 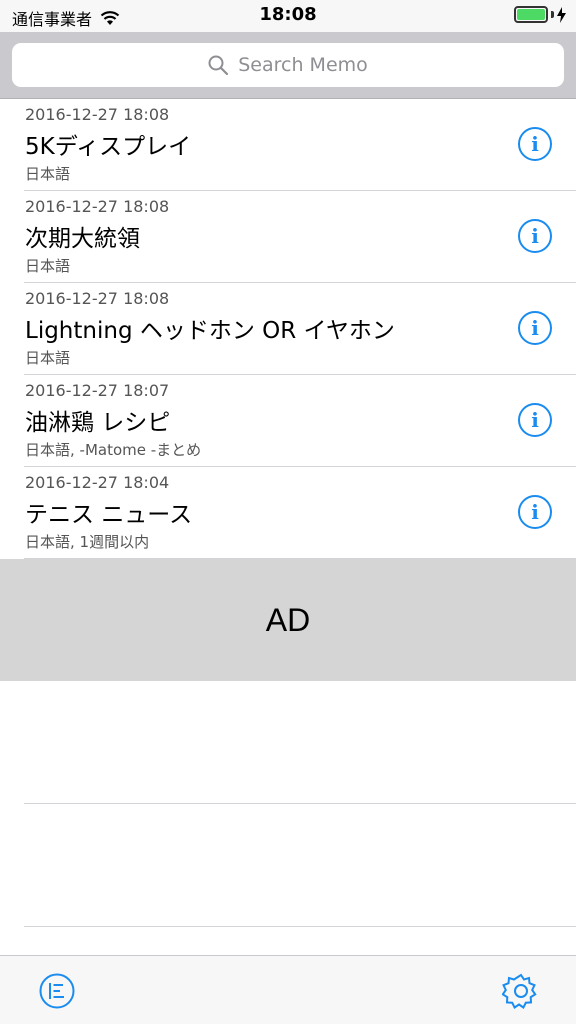 I want to click on battery-icon, so click(x=531, y=14).